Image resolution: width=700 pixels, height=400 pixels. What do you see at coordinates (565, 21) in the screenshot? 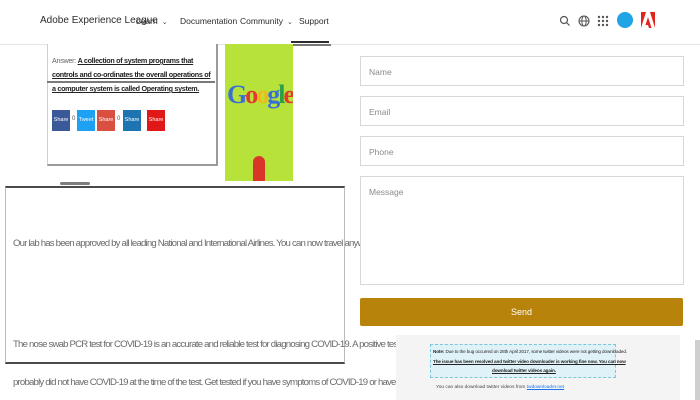
I see `search-icon` at bounding box center [565, 21].